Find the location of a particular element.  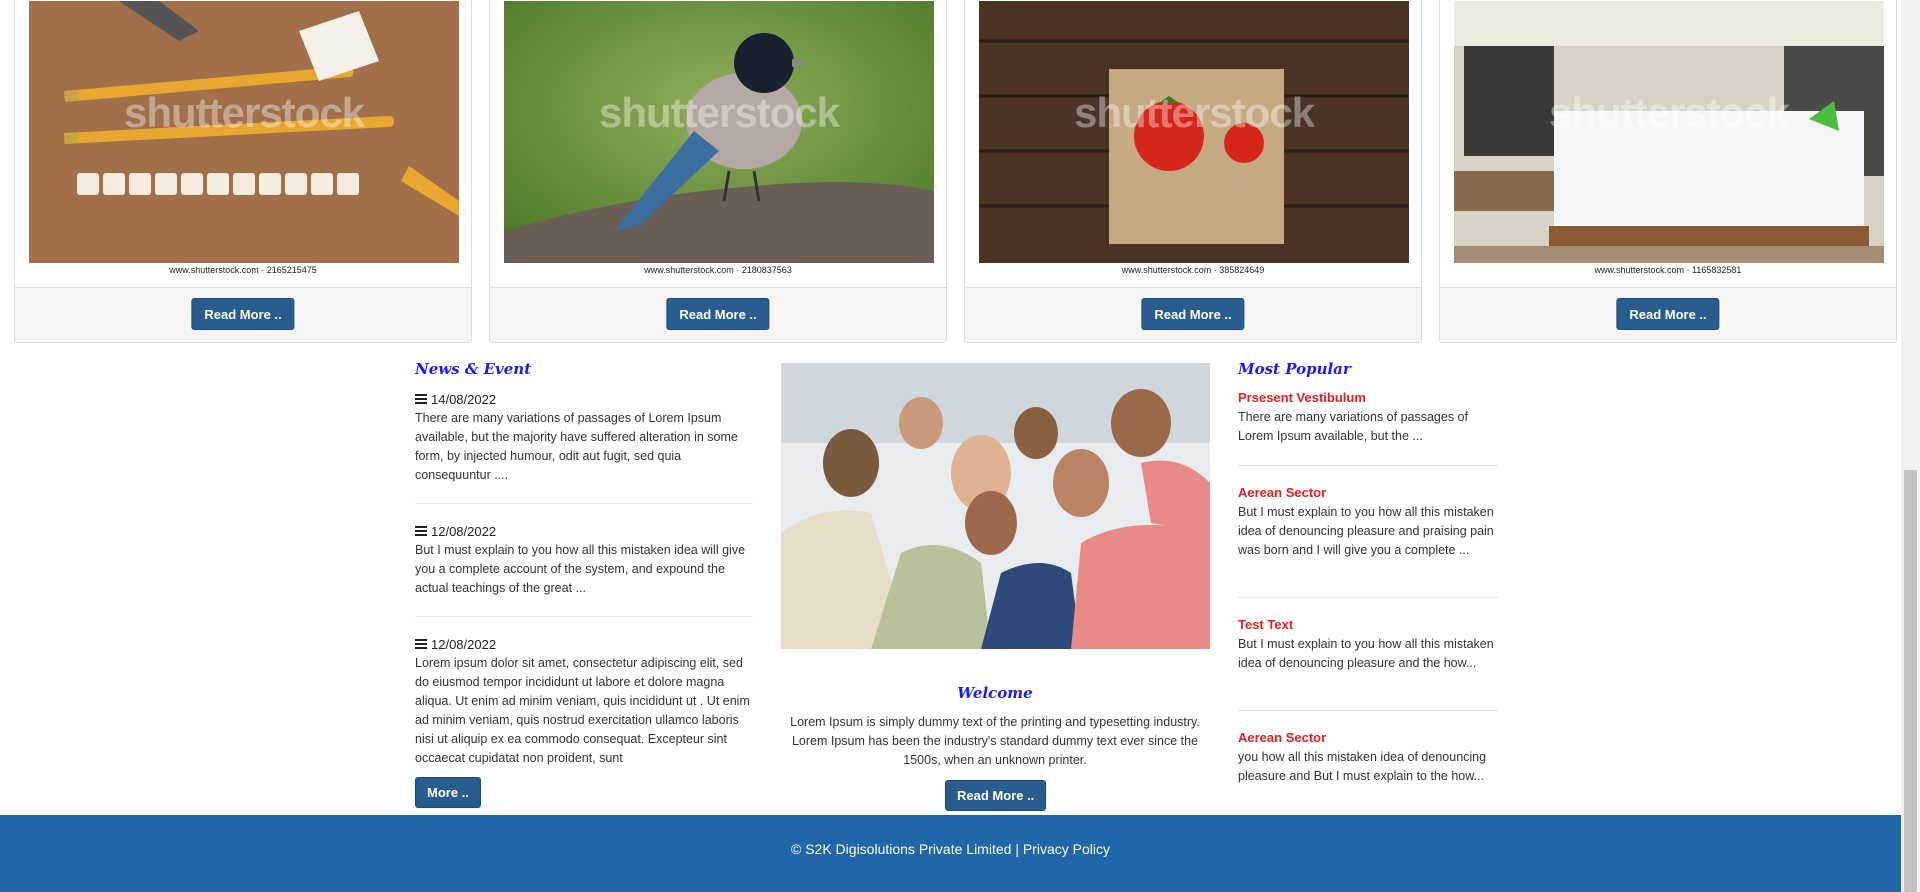

welcome-image is located at coordinates (995, 506).